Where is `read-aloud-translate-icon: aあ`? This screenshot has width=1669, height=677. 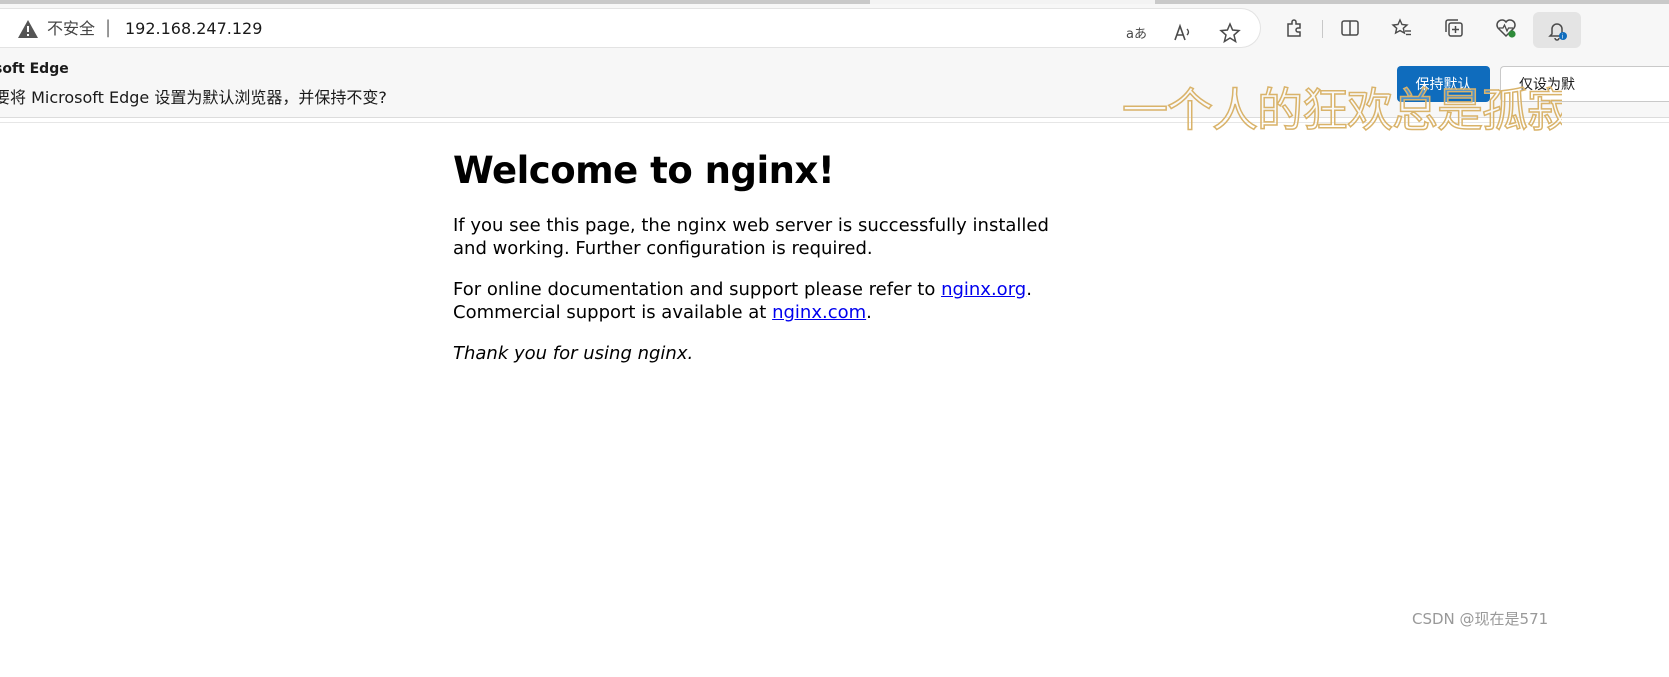 read-aloud-translate-icon: aあ is located at coordinates (1136, 33).